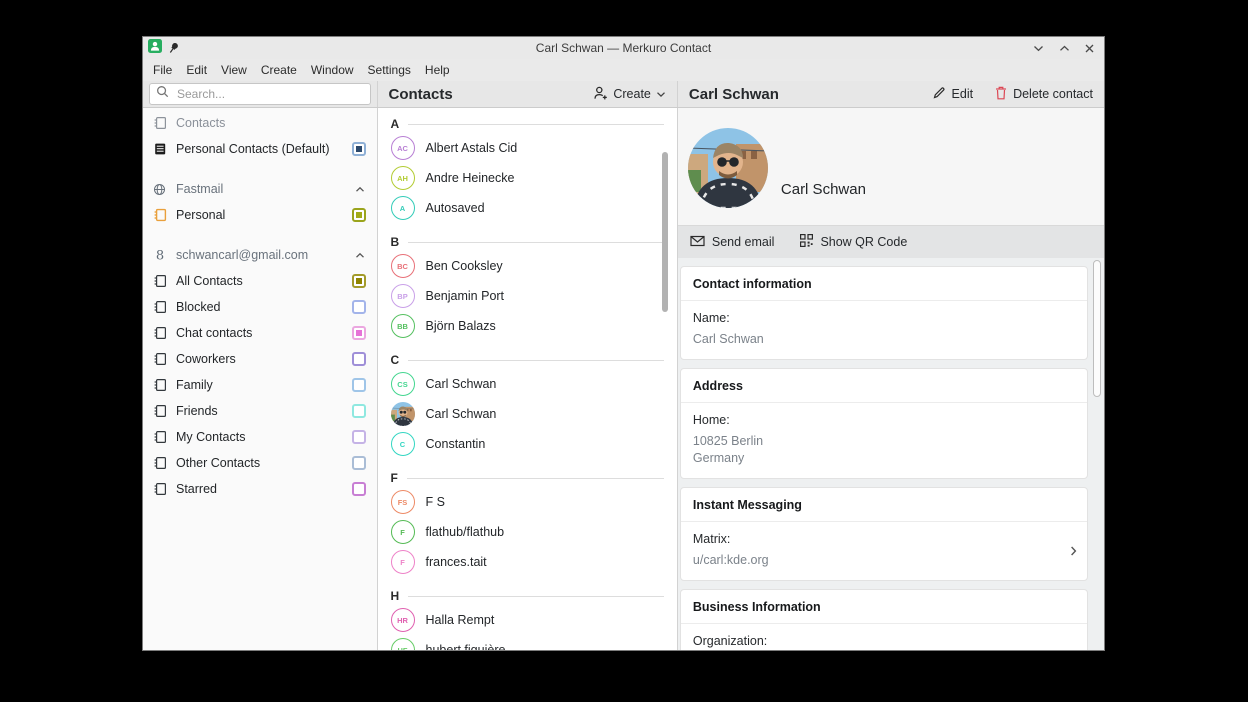 This screenshot has height=702, width=1248. Describe the element at coordinates (527, 384) in the screenshot. I see `contact-row-carl-schwan: CS Carl Schwan` at that location.